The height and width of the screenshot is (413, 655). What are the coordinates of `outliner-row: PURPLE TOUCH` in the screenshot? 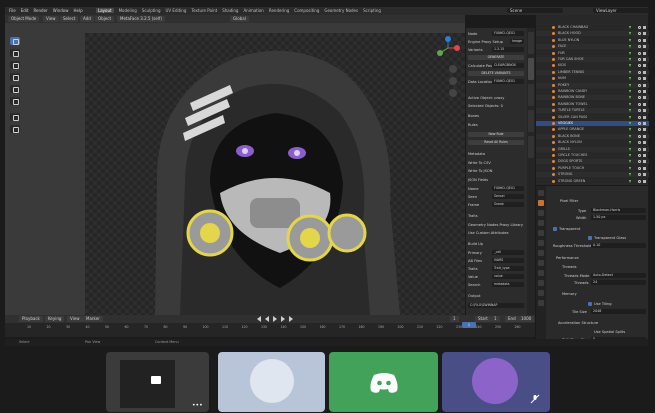 It's located at (592, 168).